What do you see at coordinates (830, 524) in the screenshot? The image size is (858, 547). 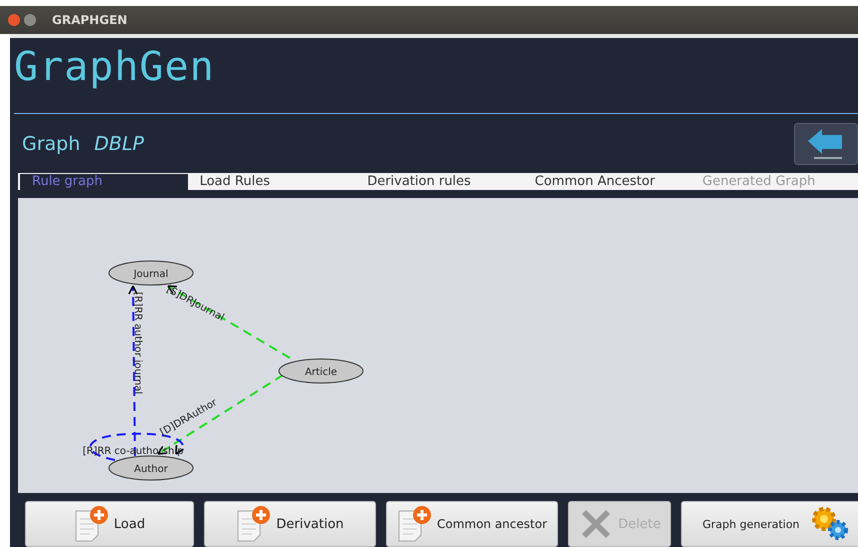 I see `gears-icon` at bounding box center [830, 524].